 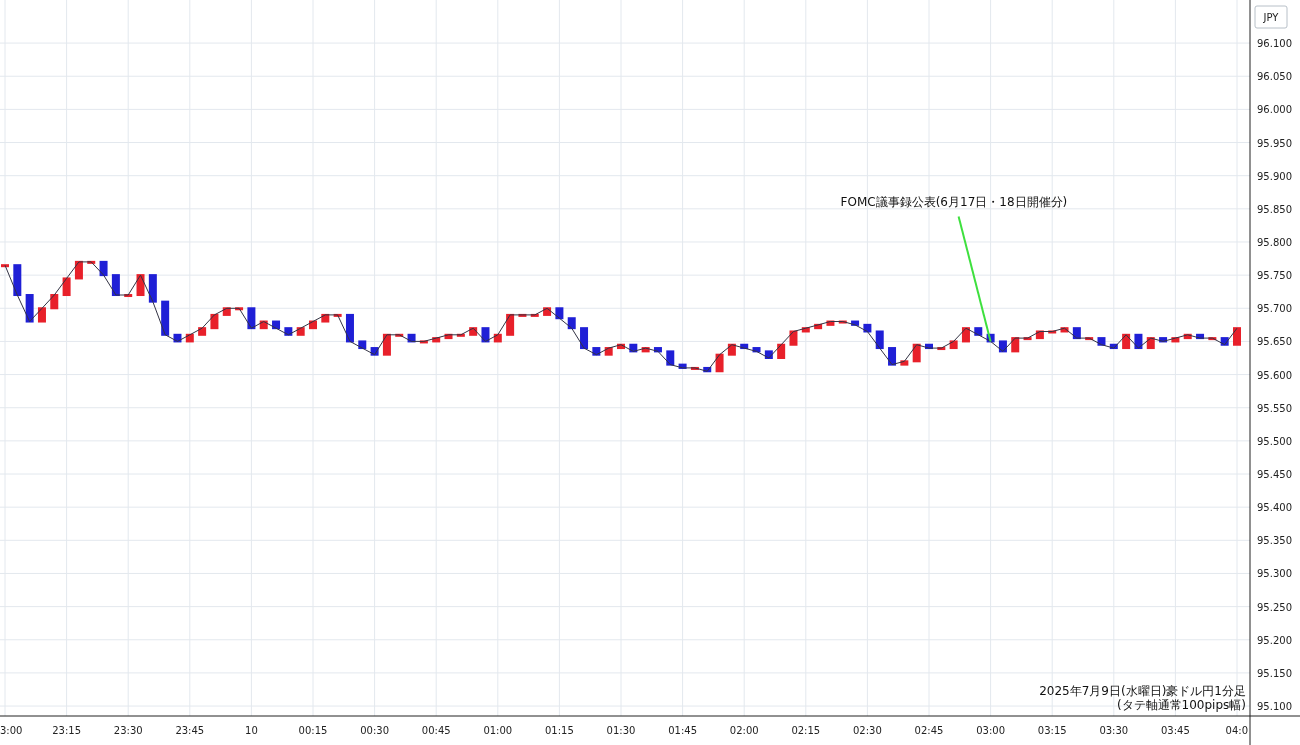 I want to click on y-axis-label: 95.600, so click(x=1274, y=375).